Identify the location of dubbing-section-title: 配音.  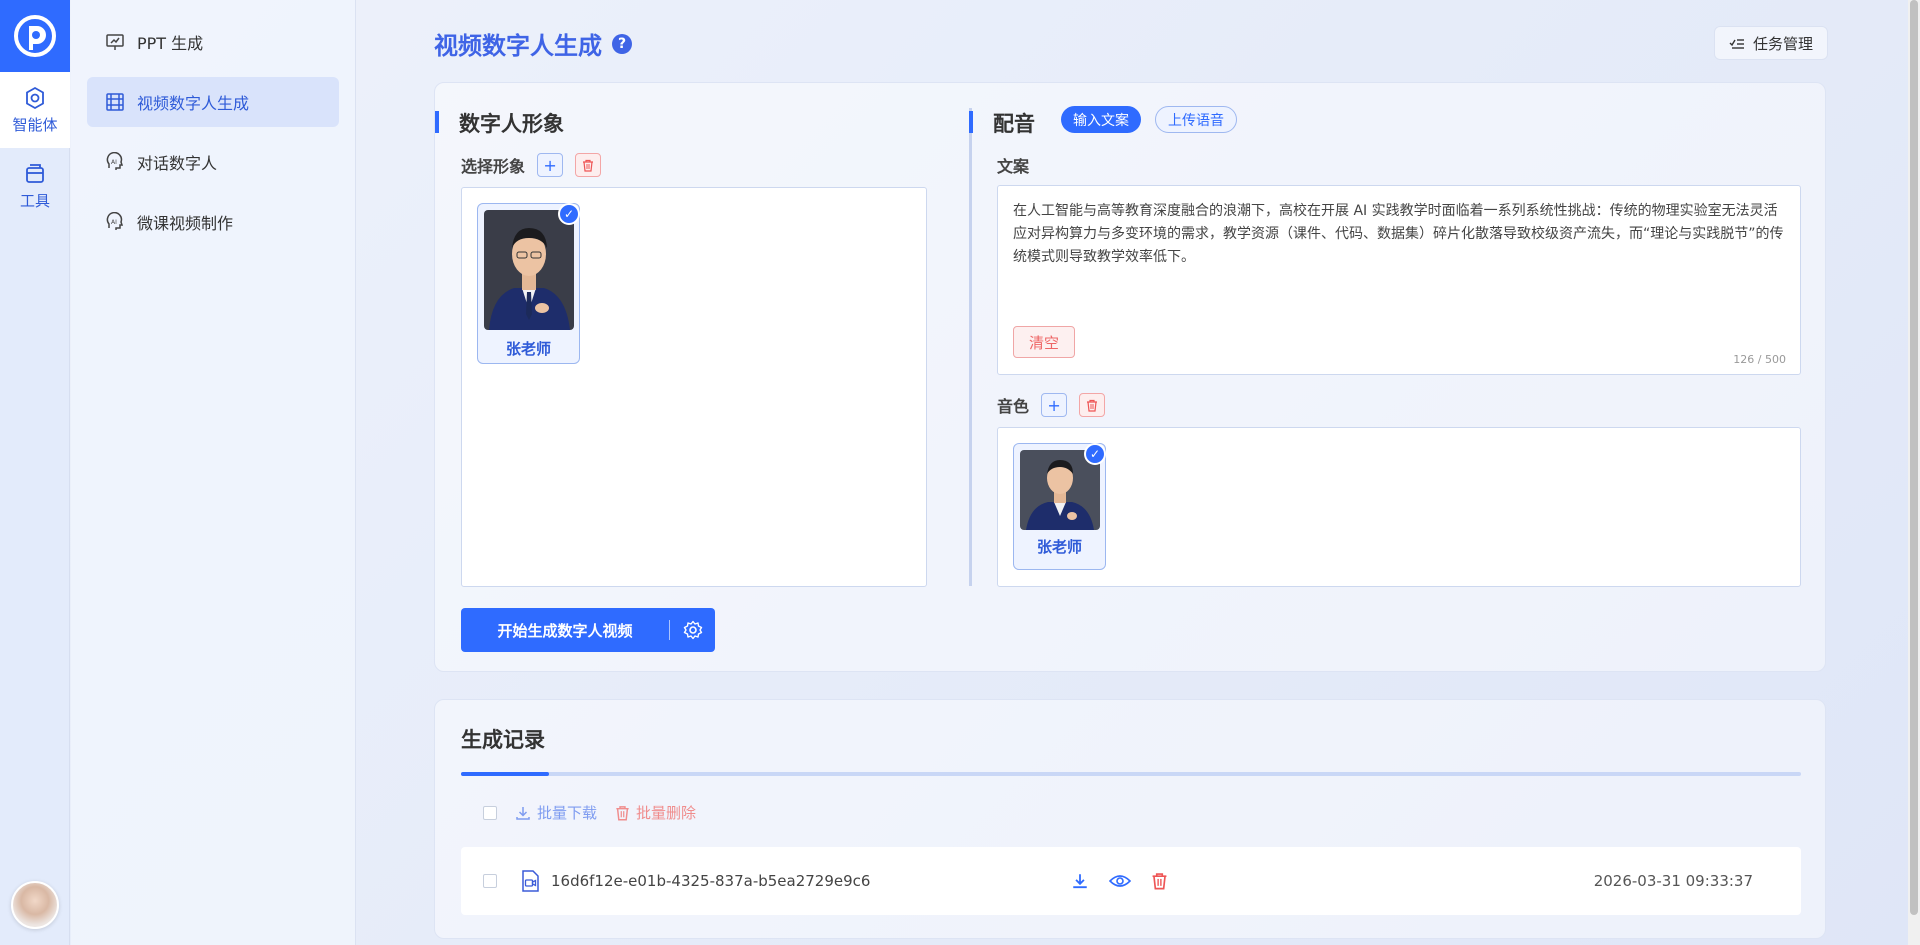
(1002, 123).